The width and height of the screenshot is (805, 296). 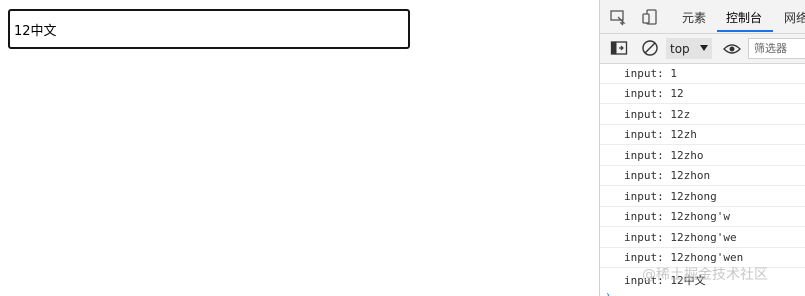 What do you see at coordinates (619, 48) in the screenshot?
I see `sidebar-toggle-icon` at bounding box center [619, 48].